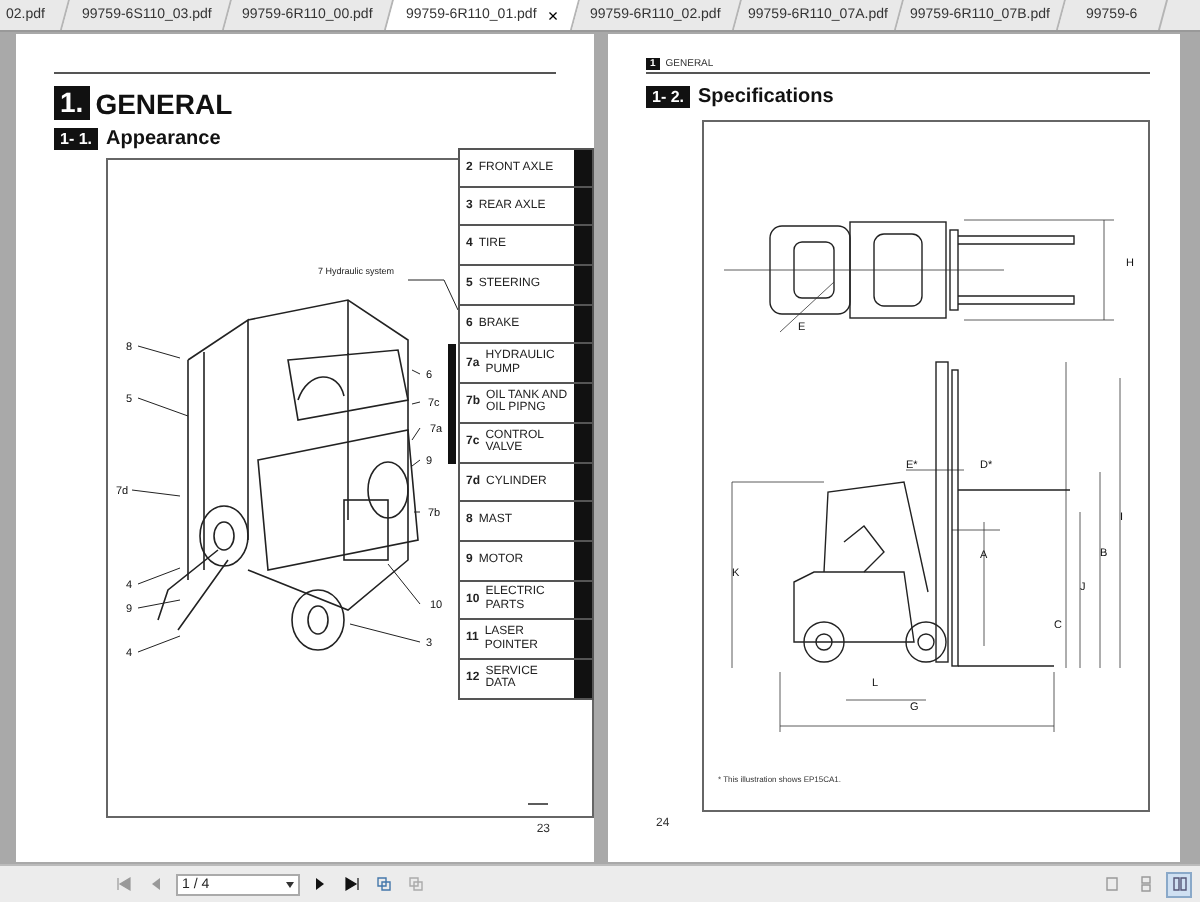 The image size is (1200, 902). I want to click on figure-code-mark, so click(538, 804).